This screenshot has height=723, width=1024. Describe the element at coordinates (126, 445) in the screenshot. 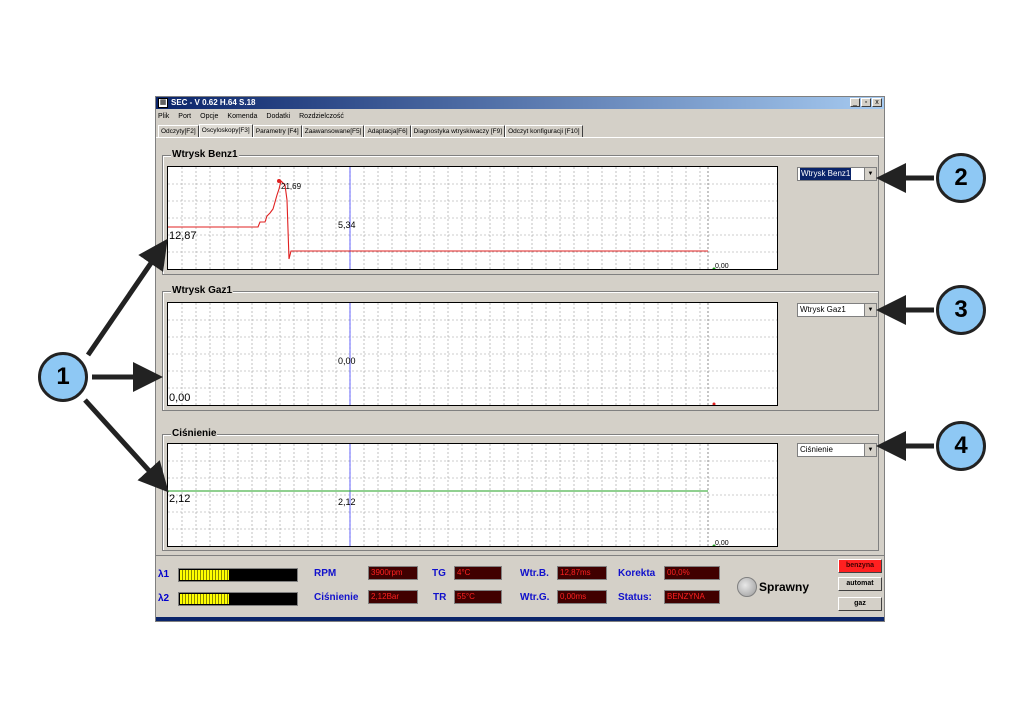

I see `arrow-1-to-scope3` at that location.